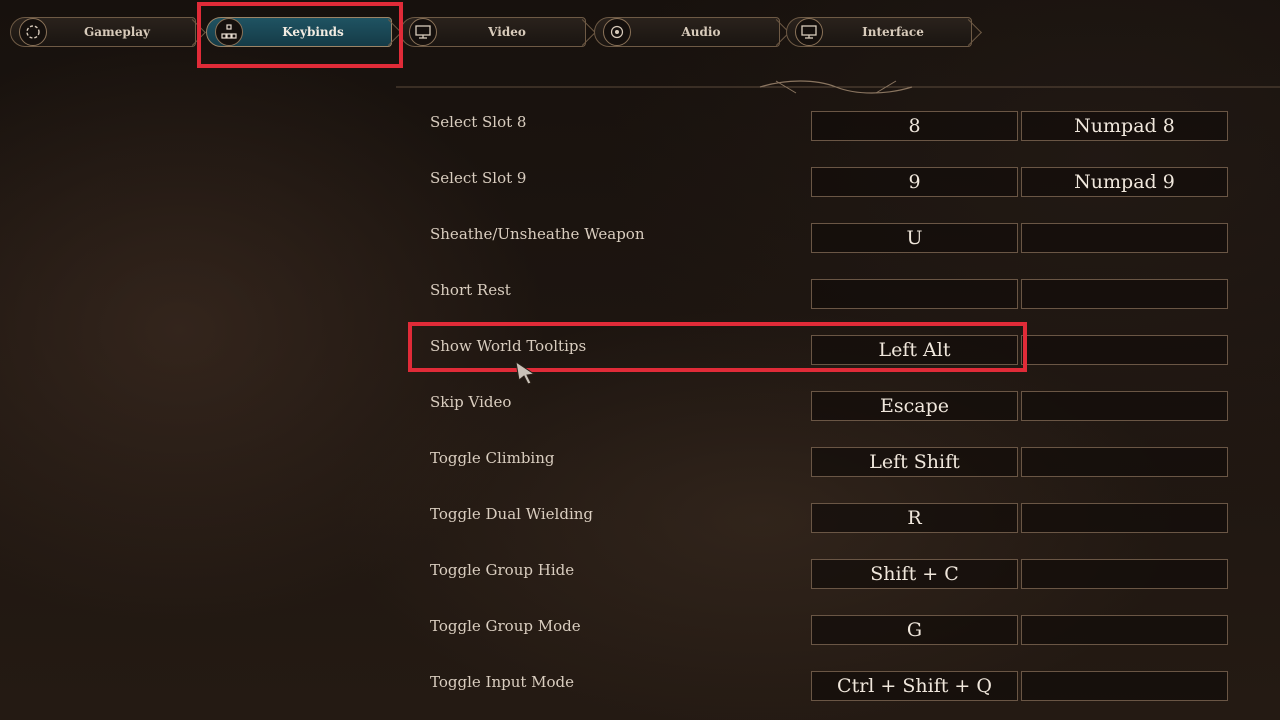 This screenshot has height=720, width=1280. Describe the element at coordinates (640, 629) in the screenshot. I see `keybind-row: Toggle Group Mode G` at that location.